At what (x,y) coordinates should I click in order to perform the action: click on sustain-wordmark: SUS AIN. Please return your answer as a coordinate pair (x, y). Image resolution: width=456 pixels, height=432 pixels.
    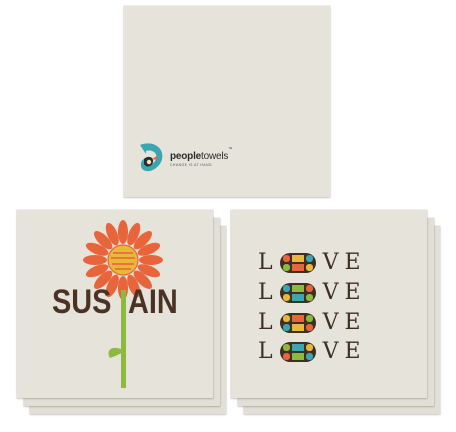
    Looking at the image, I should click on (122, 303).